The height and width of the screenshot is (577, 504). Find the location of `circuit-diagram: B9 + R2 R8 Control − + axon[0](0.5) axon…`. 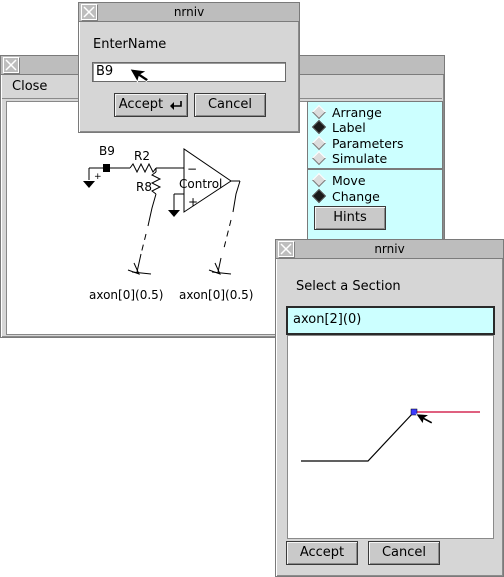

circuit-diagram: B9 + R2 R8 Control − + axon[0](0.5) axon… is located at coordinates (168, 223).